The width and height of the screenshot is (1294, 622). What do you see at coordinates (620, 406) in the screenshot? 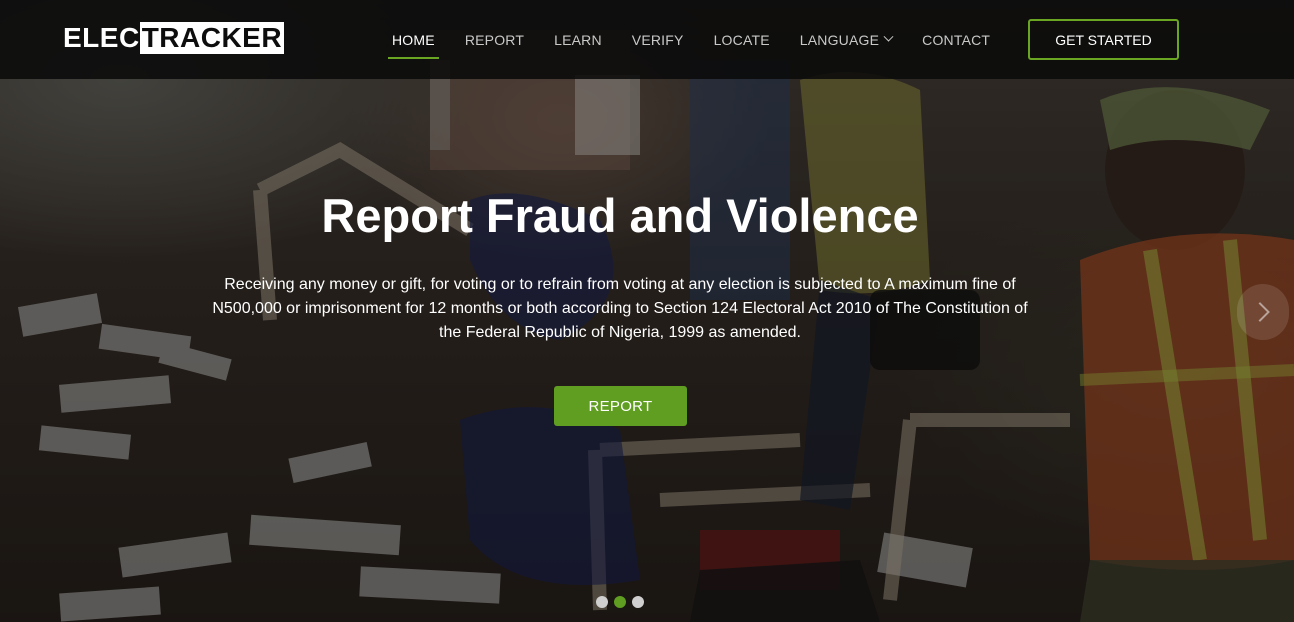
I see `report-button: REPORT` at bounding box center [620, 406].